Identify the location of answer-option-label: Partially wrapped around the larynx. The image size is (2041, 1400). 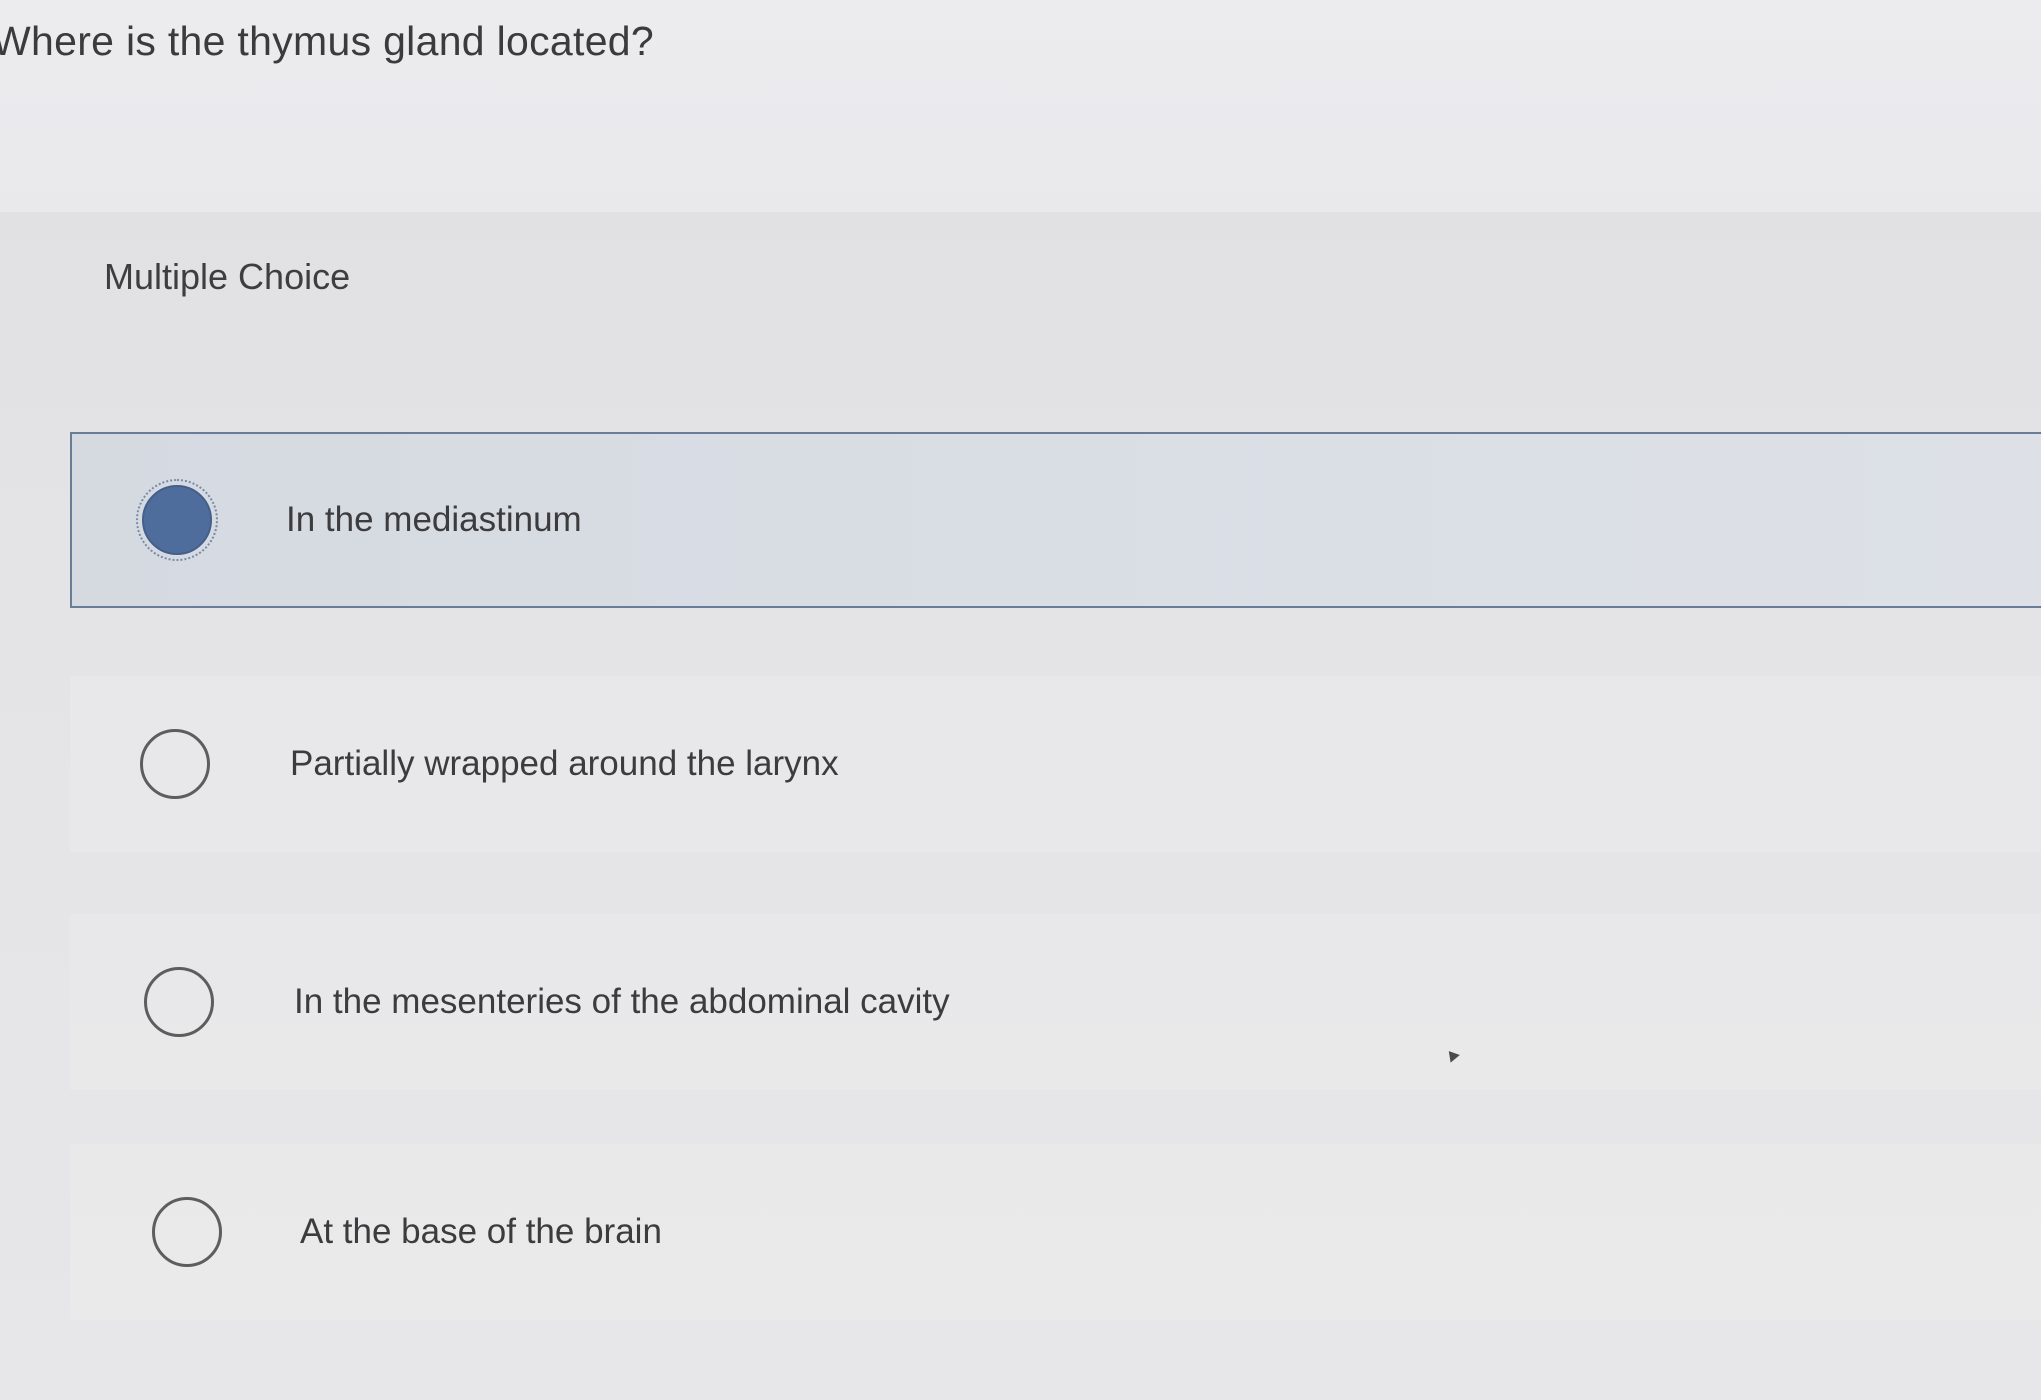
(564, 763).